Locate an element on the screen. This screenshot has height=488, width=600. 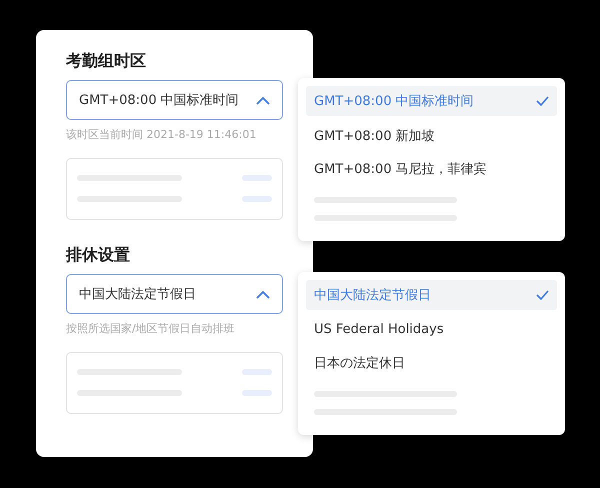
section-title: 排休设置 is located at coordinates (98, 255).